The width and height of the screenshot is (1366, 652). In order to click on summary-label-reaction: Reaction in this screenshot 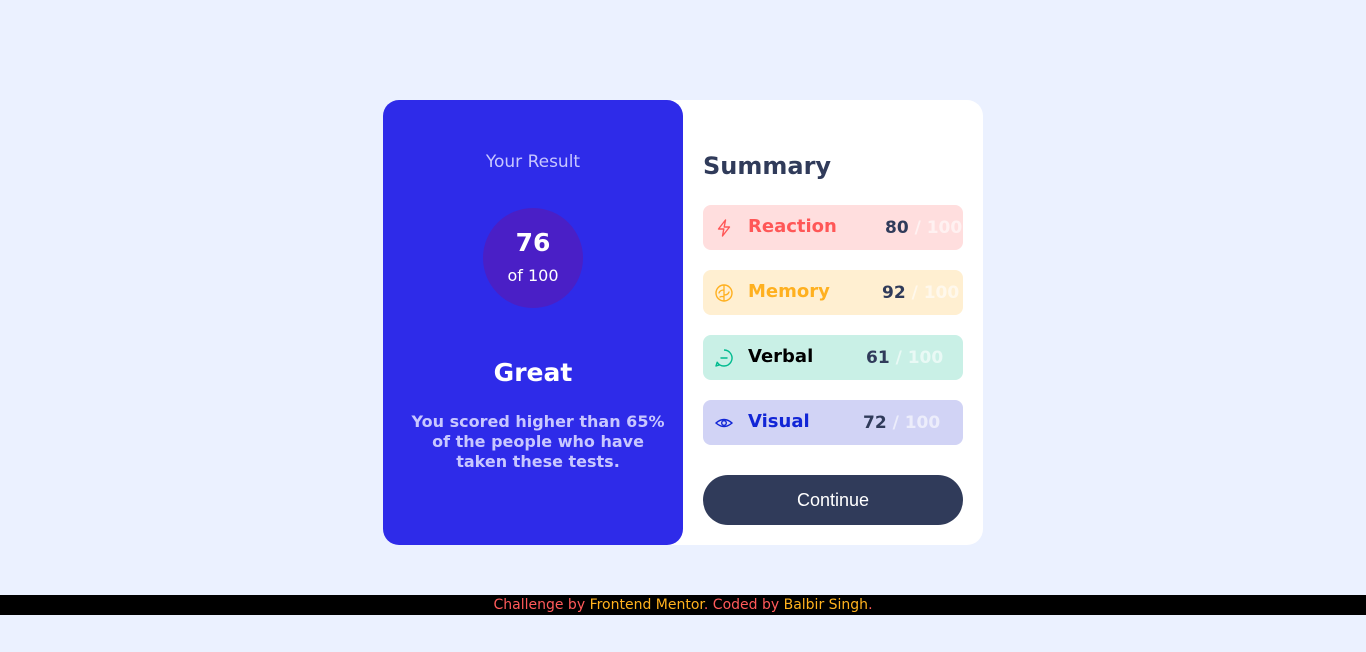, I will do `click(792, 226)`.